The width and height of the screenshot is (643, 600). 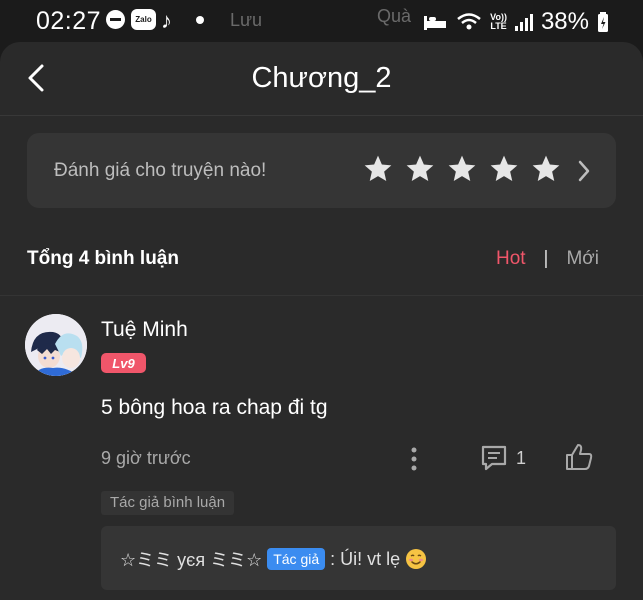 I want to click on comment-username: Tuệ Minh, so click(x=144, y=330).